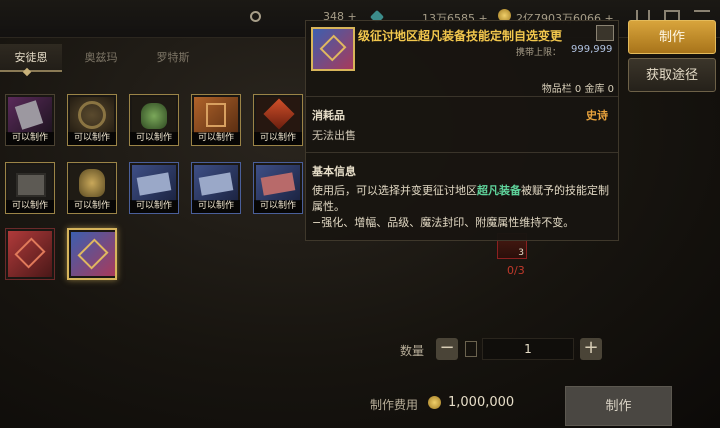 This screenshot has height=428, width=720. I want to click on carry-limit-label: 携带上限：, so click(539, 53).